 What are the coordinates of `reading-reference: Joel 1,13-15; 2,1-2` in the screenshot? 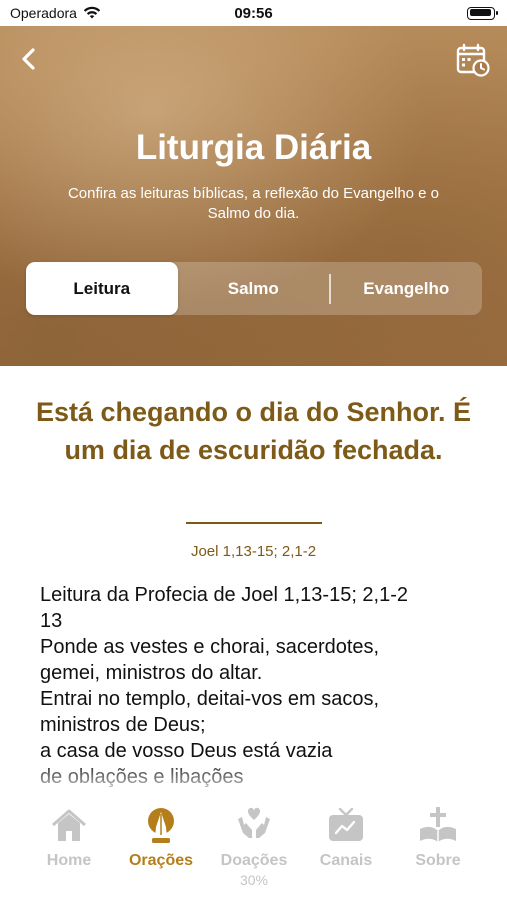 It's located at (253, 551).